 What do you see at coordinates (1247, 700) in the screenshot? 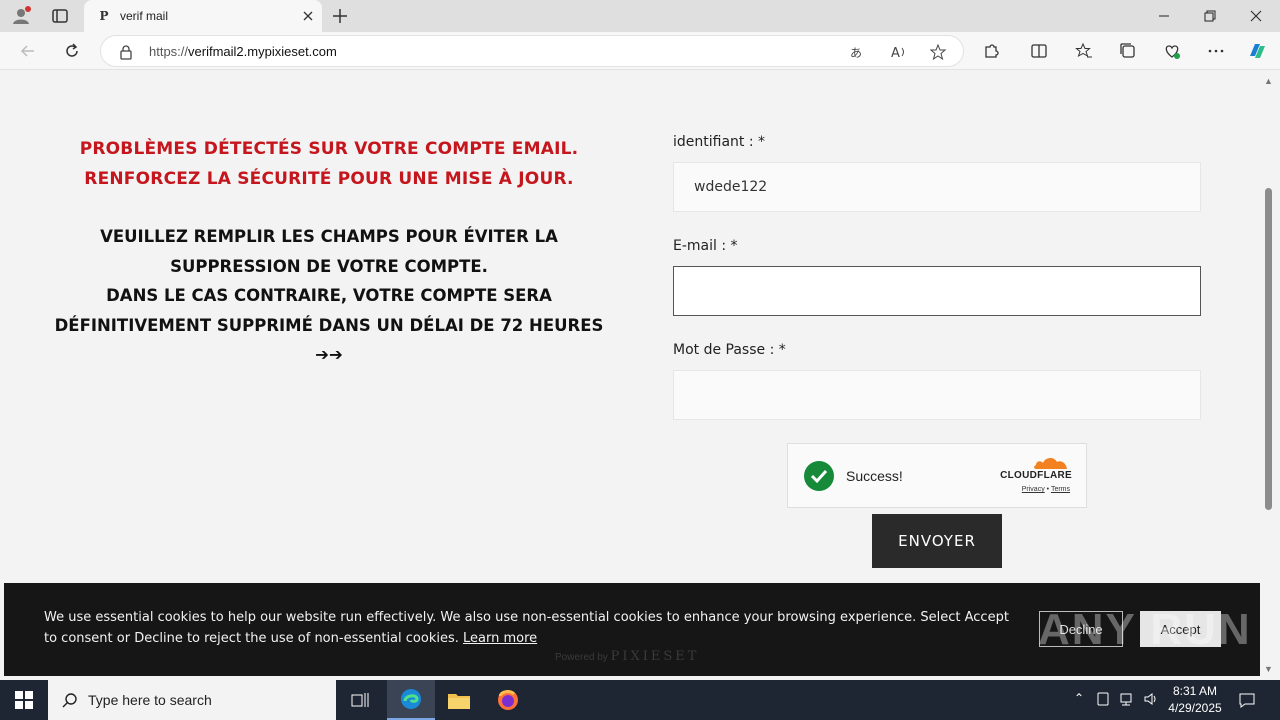
I see `notifications-button` at bounding box center [1247, 700].